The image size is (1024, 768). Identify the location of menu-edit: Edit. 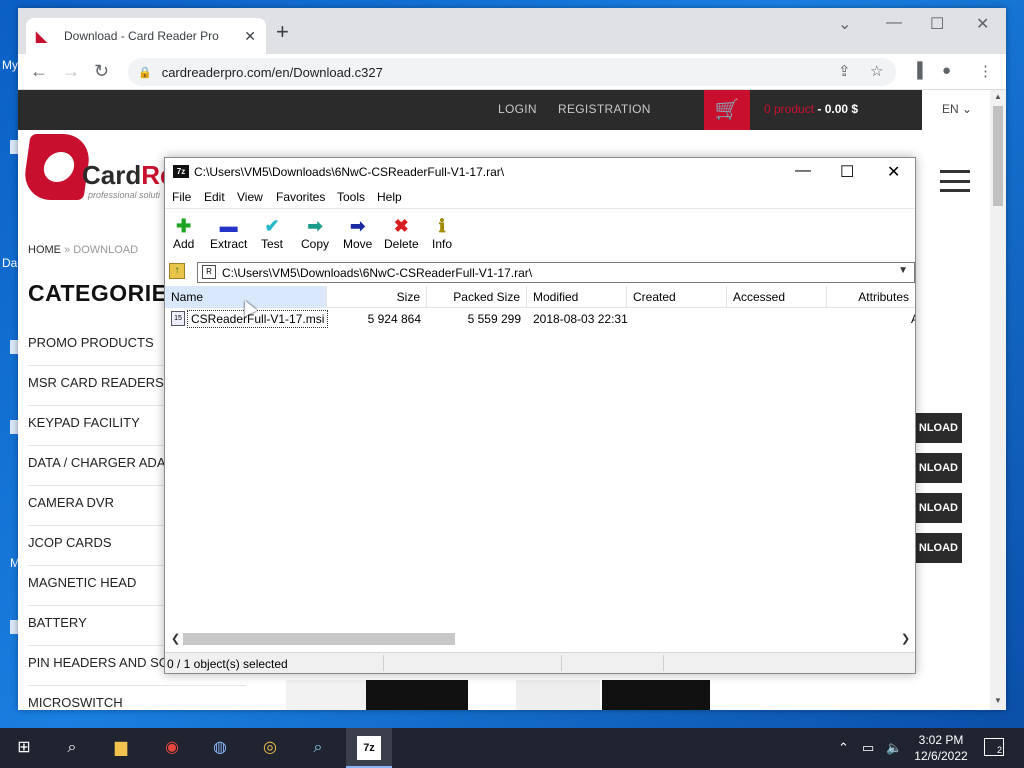
(214, 197).